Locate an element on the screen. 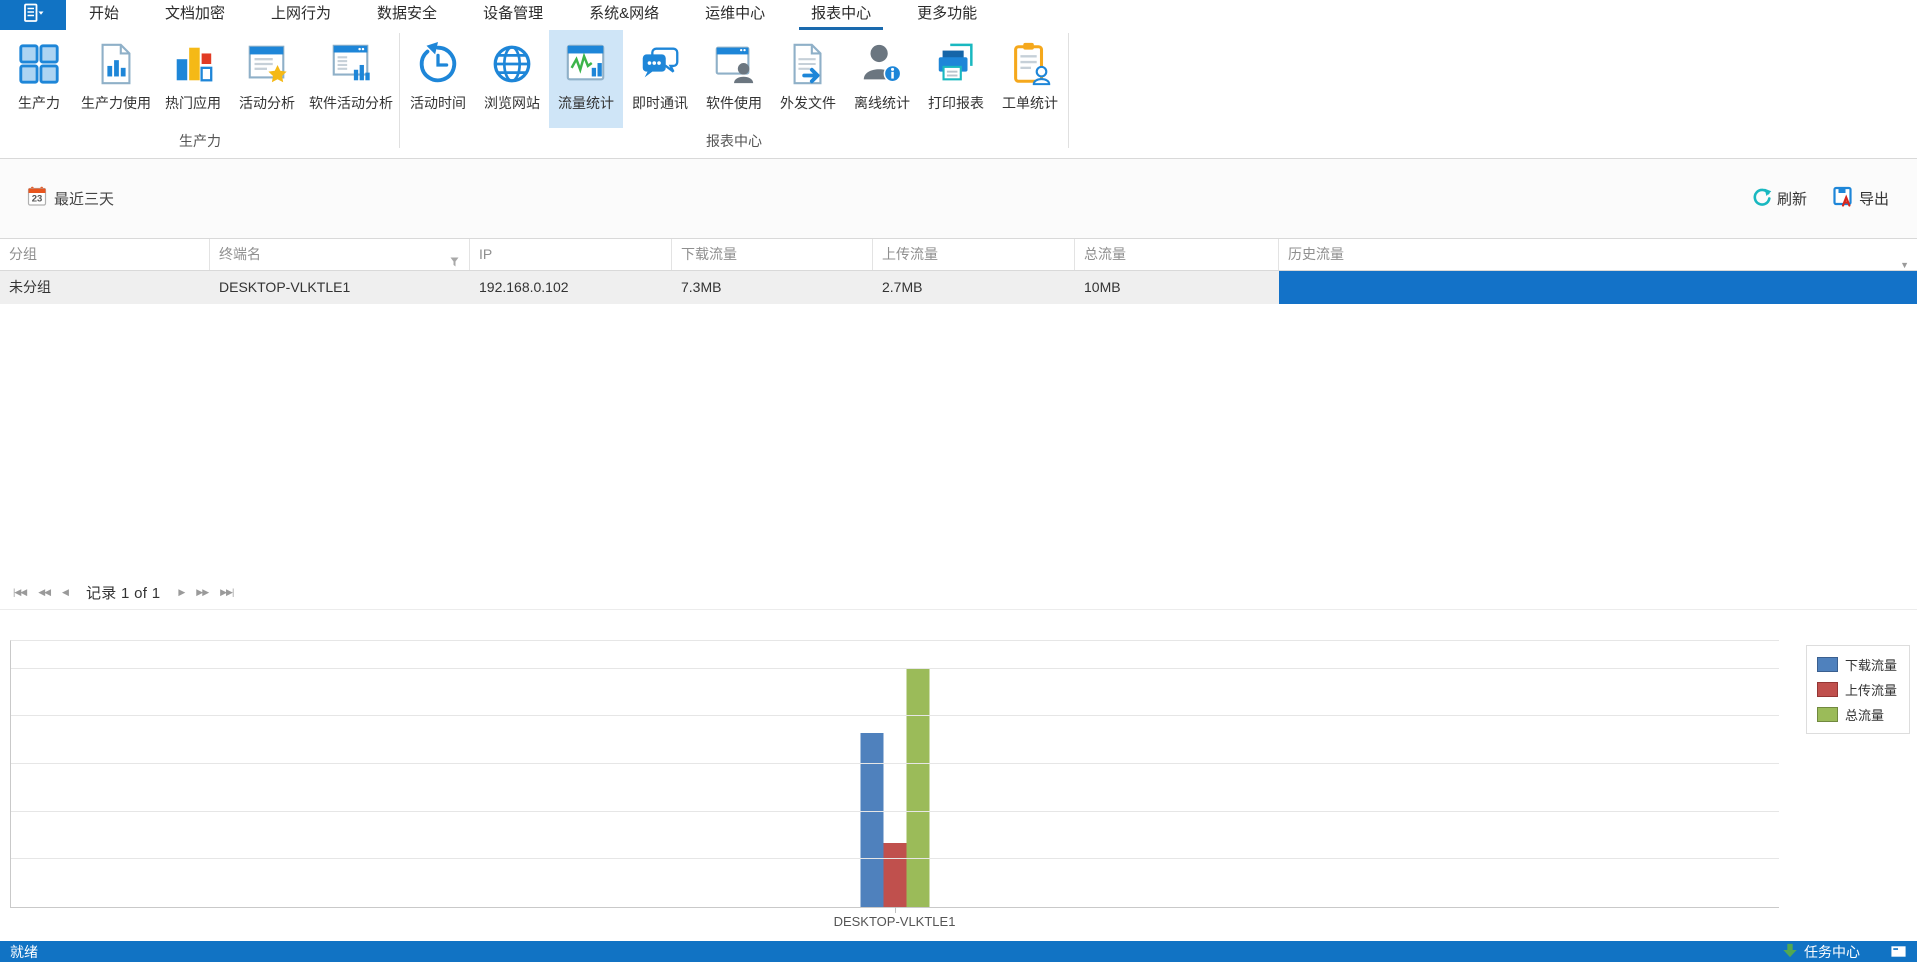  ribbon-item-离线统计: 离线统计 is located at coordinates (882, 79).